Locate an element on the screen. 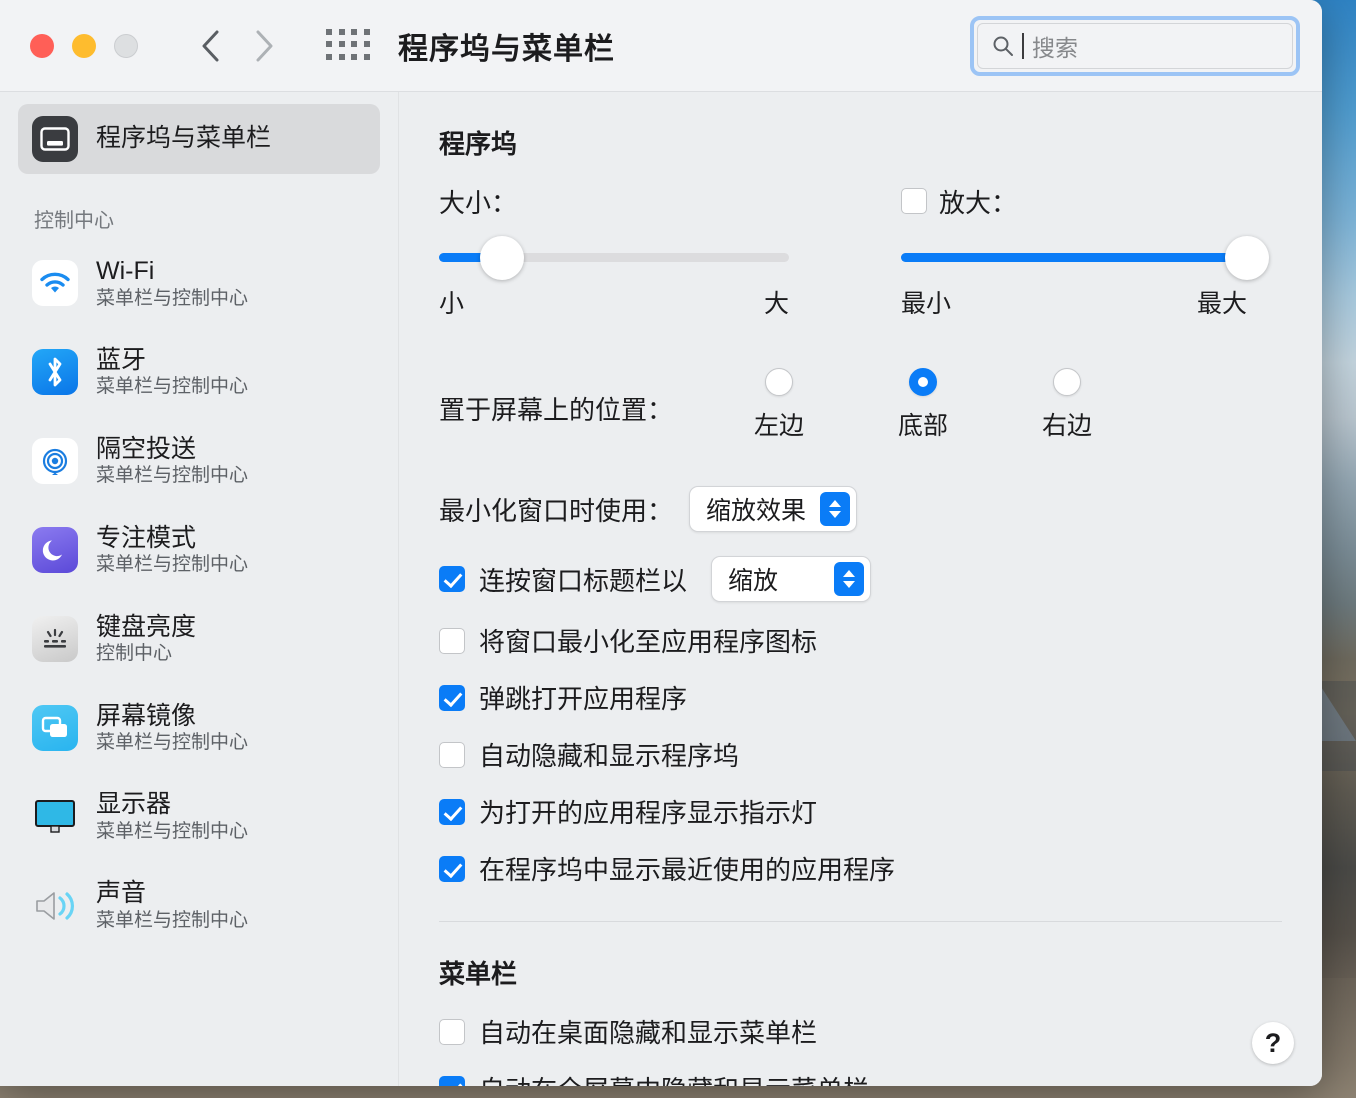 The height and width of the screenshot is (1098, 1356). sidebar-item-bluetooth: 蓝牙 菜单栏与控制中心 is located at coordinates (199, 372).